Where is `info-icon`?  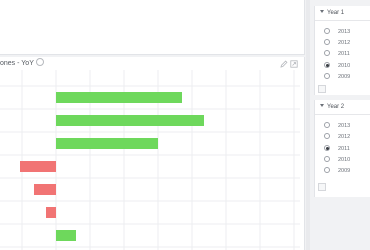
info-icon is located at coordinates (39, 62).